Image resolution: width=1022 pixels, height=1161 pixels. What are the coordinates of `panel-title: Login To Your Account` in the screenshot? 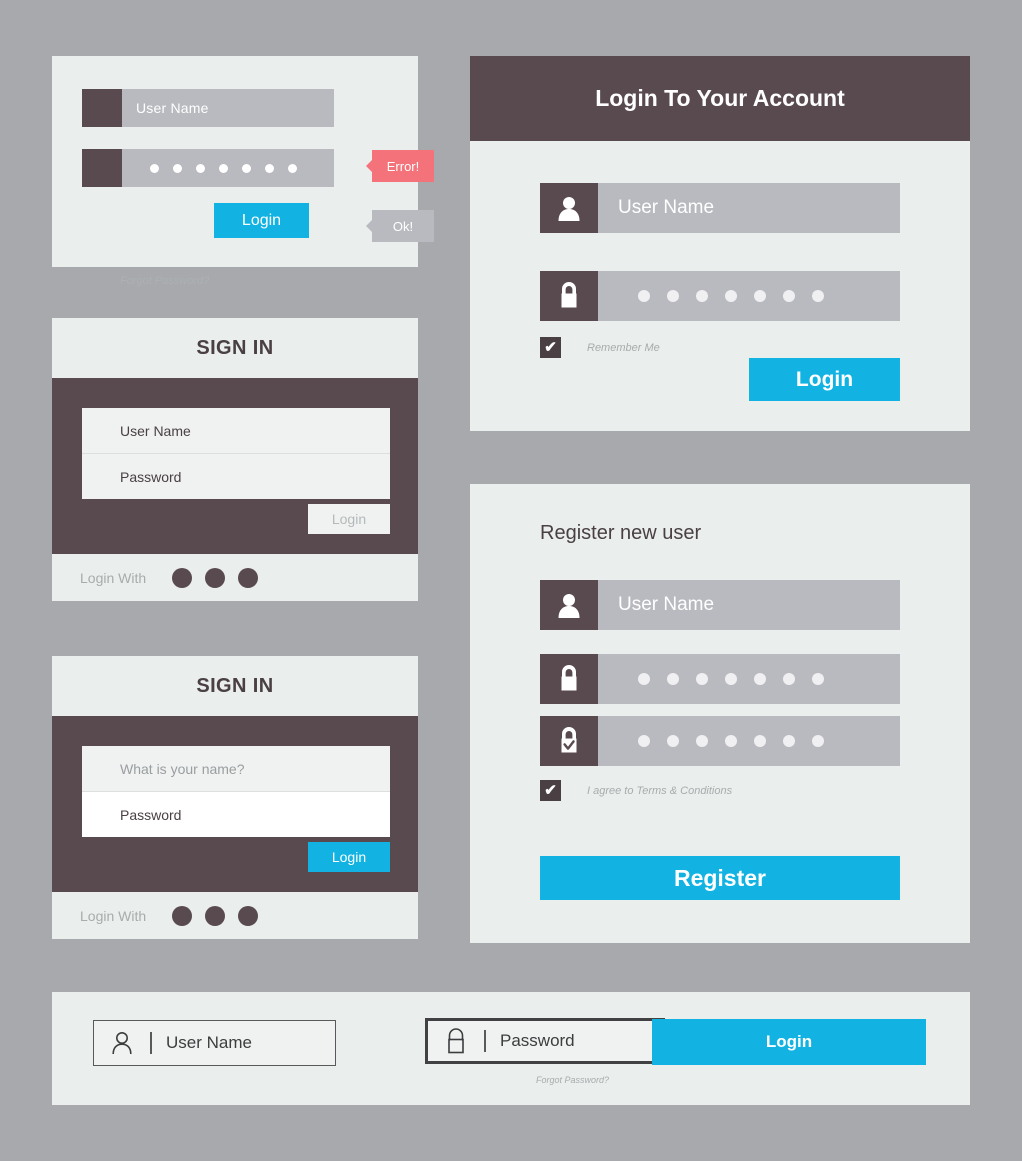 It's located at (720, 98).